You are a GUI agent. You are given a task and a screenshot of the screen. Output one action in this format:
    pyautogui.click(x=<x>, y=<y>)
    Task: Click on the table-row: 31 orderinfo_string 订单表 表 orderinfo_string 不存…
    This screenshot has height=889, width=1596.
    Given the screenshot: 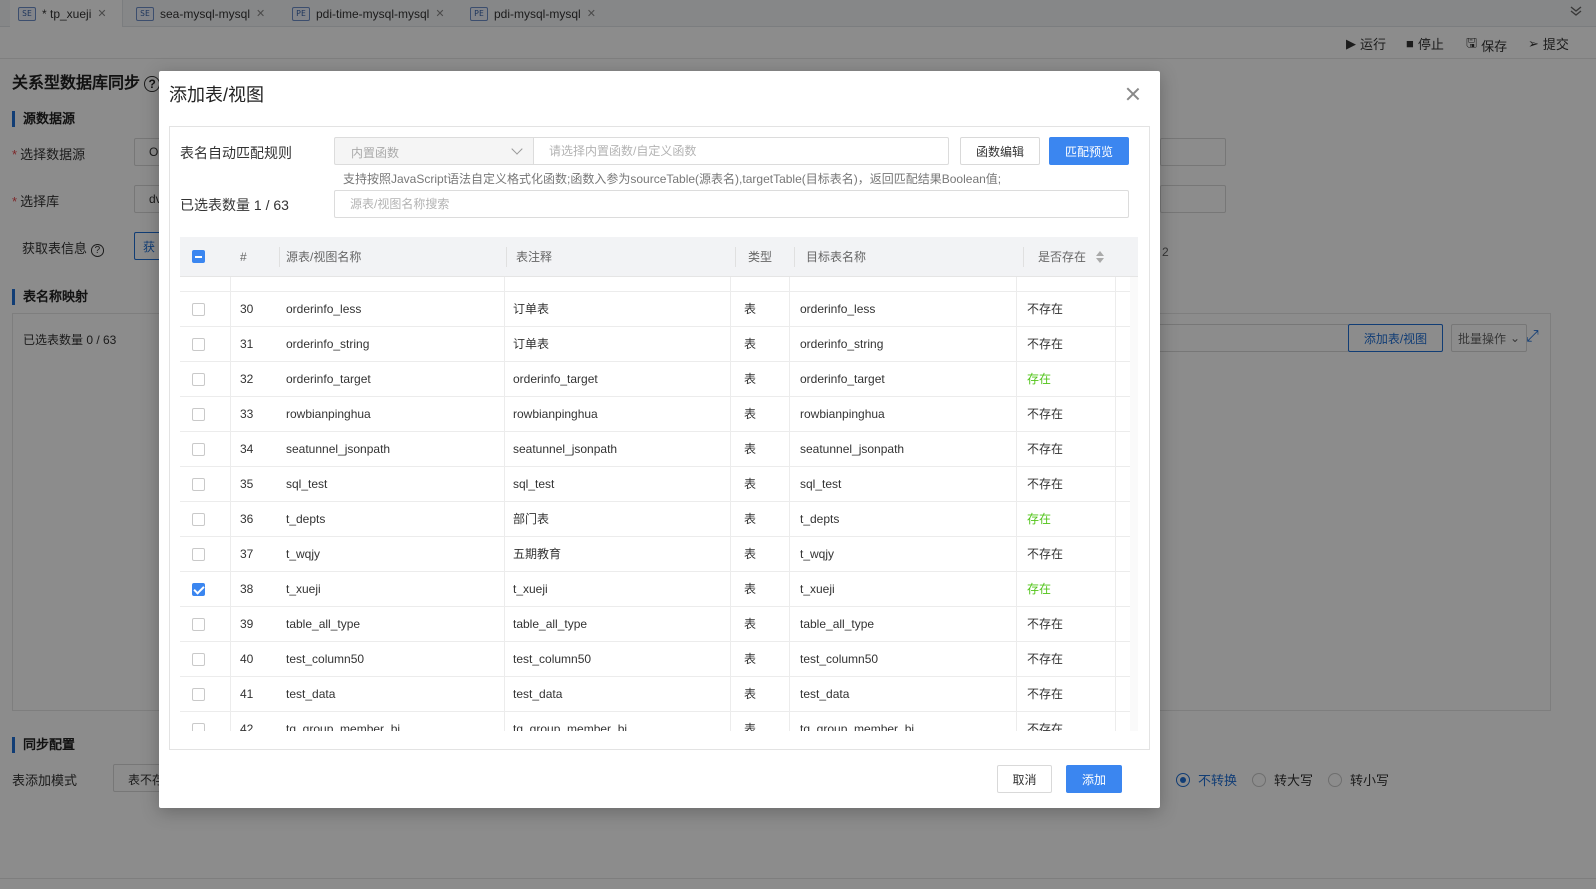 What is the action you would take?
    pyautogui.click(x=659, y=344)
    